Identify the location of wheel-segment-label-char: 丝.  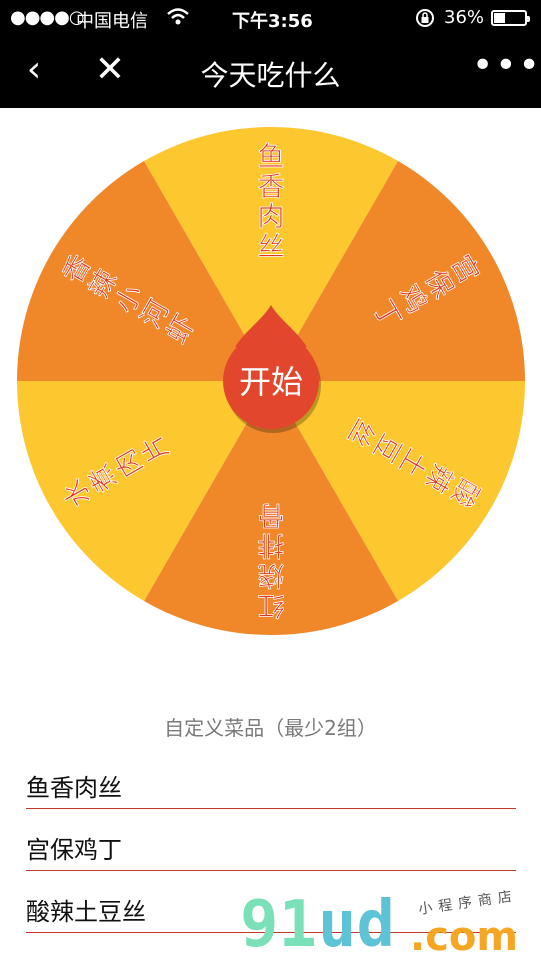
(271, 247).